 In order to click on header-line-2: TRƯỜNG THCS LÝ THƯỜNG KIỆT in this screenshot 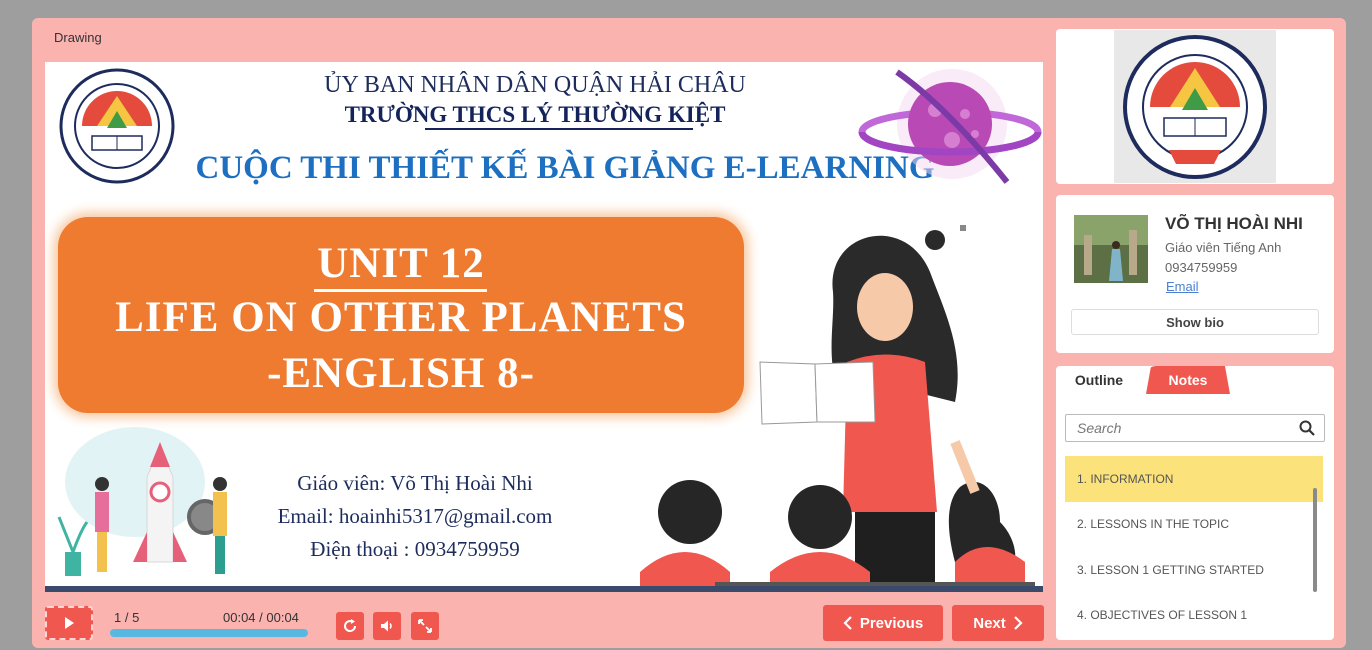, I will do `click(535, 114)`.